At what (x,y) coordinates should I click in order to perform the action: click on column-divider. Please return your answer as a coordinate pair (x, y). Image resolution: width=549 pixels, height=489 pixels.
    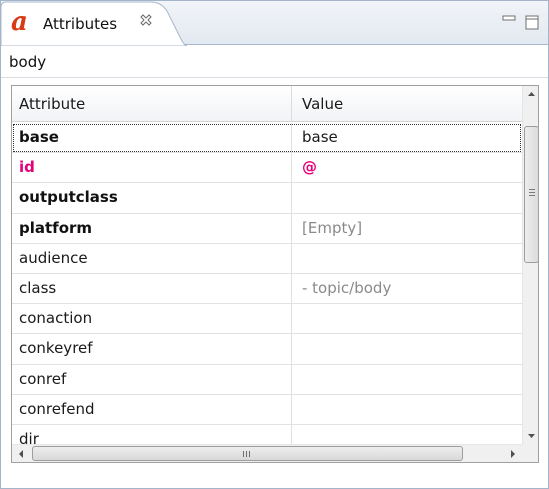
    Looking at the image, I should click on (291, 104).